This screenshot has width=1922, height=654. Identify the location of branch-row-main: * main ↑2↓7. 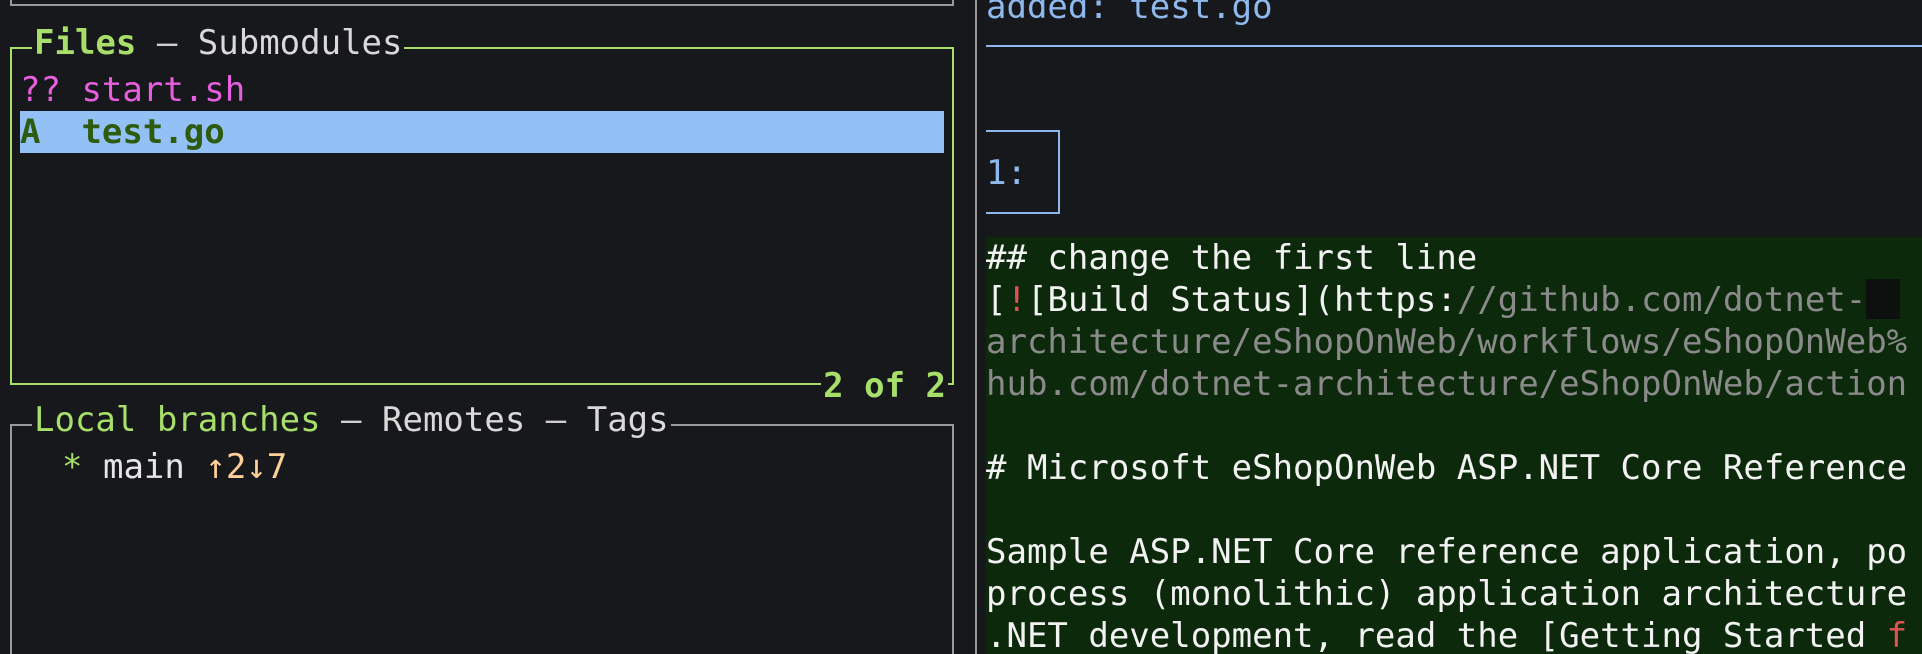
(174, 467).